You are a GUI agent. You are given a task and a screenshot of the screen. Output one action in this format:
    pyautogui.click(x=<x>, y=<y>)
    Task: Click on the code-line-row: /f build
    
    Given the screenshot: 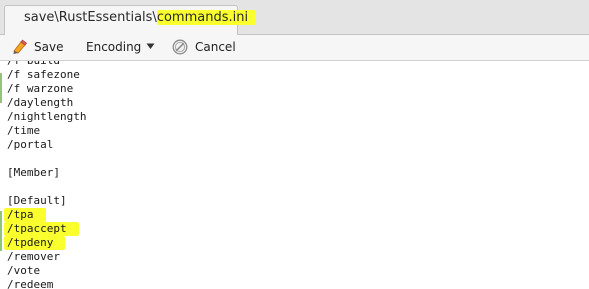 What is the action you would take?
    pyautogui.click(x=46, y=64)
    